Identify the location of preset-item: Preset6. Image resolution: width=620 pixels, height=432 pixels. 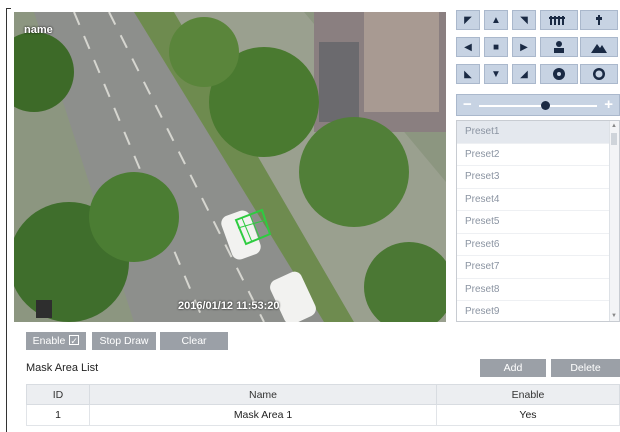
(533, 245).